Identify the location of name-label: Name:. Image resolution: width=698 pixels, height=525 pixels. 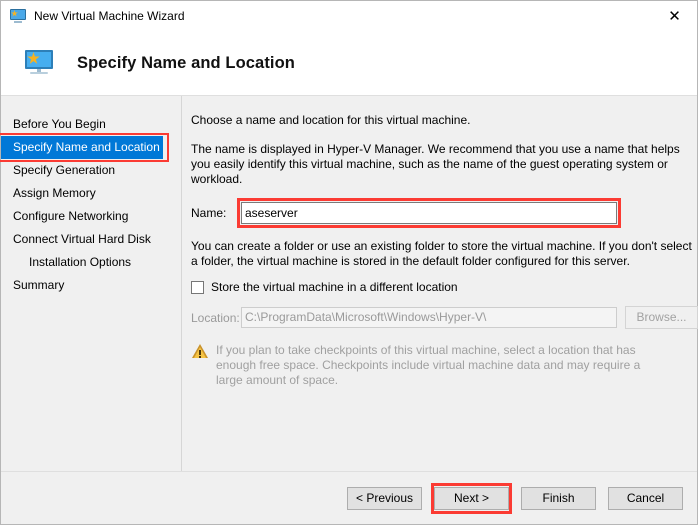
(209, 213).